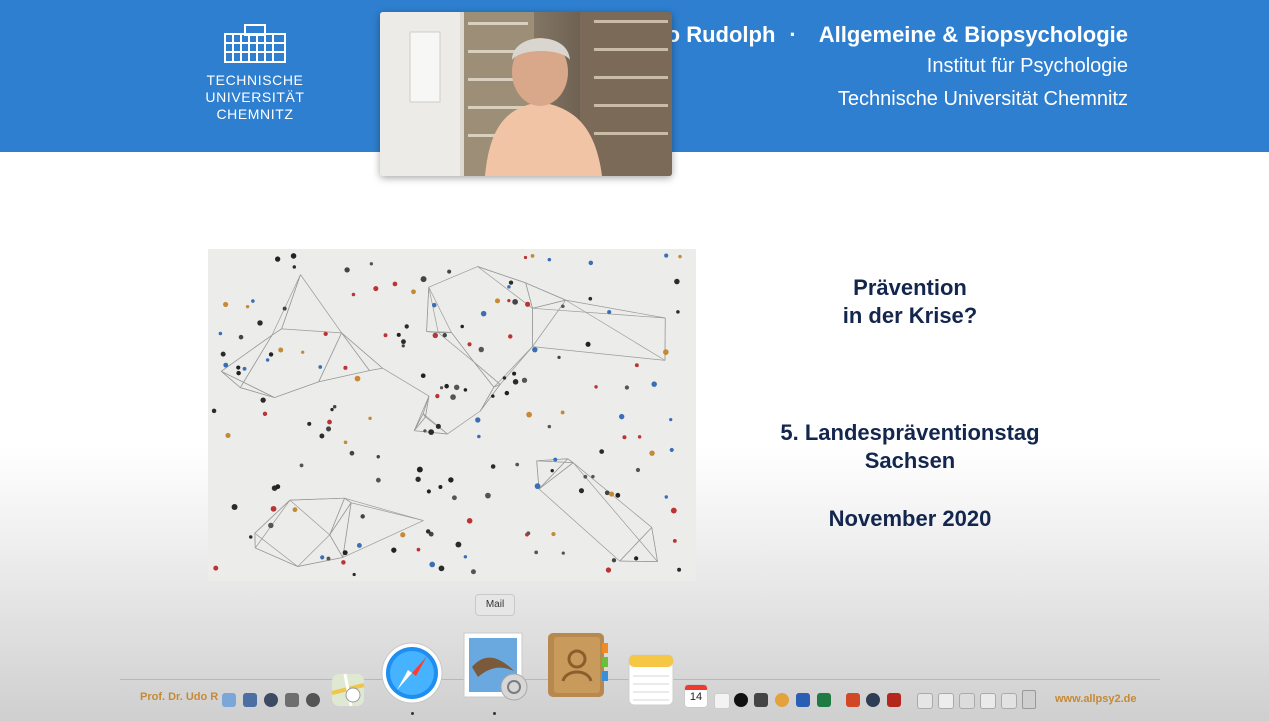  I want to click on music-icon, so click(722, 701).